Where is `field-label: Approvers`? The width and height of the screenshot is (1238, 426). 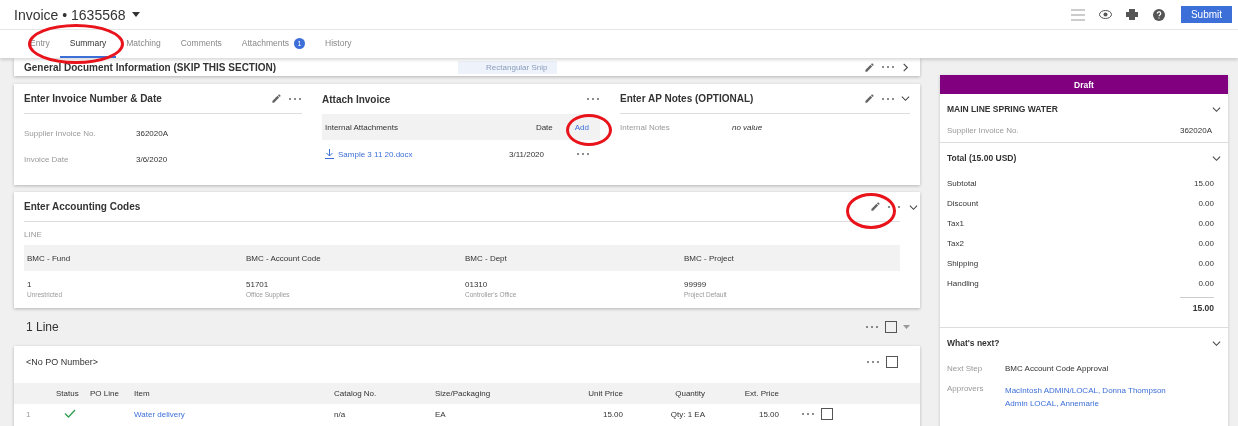
field-label: Approvers is located at coordinates (966, 389).